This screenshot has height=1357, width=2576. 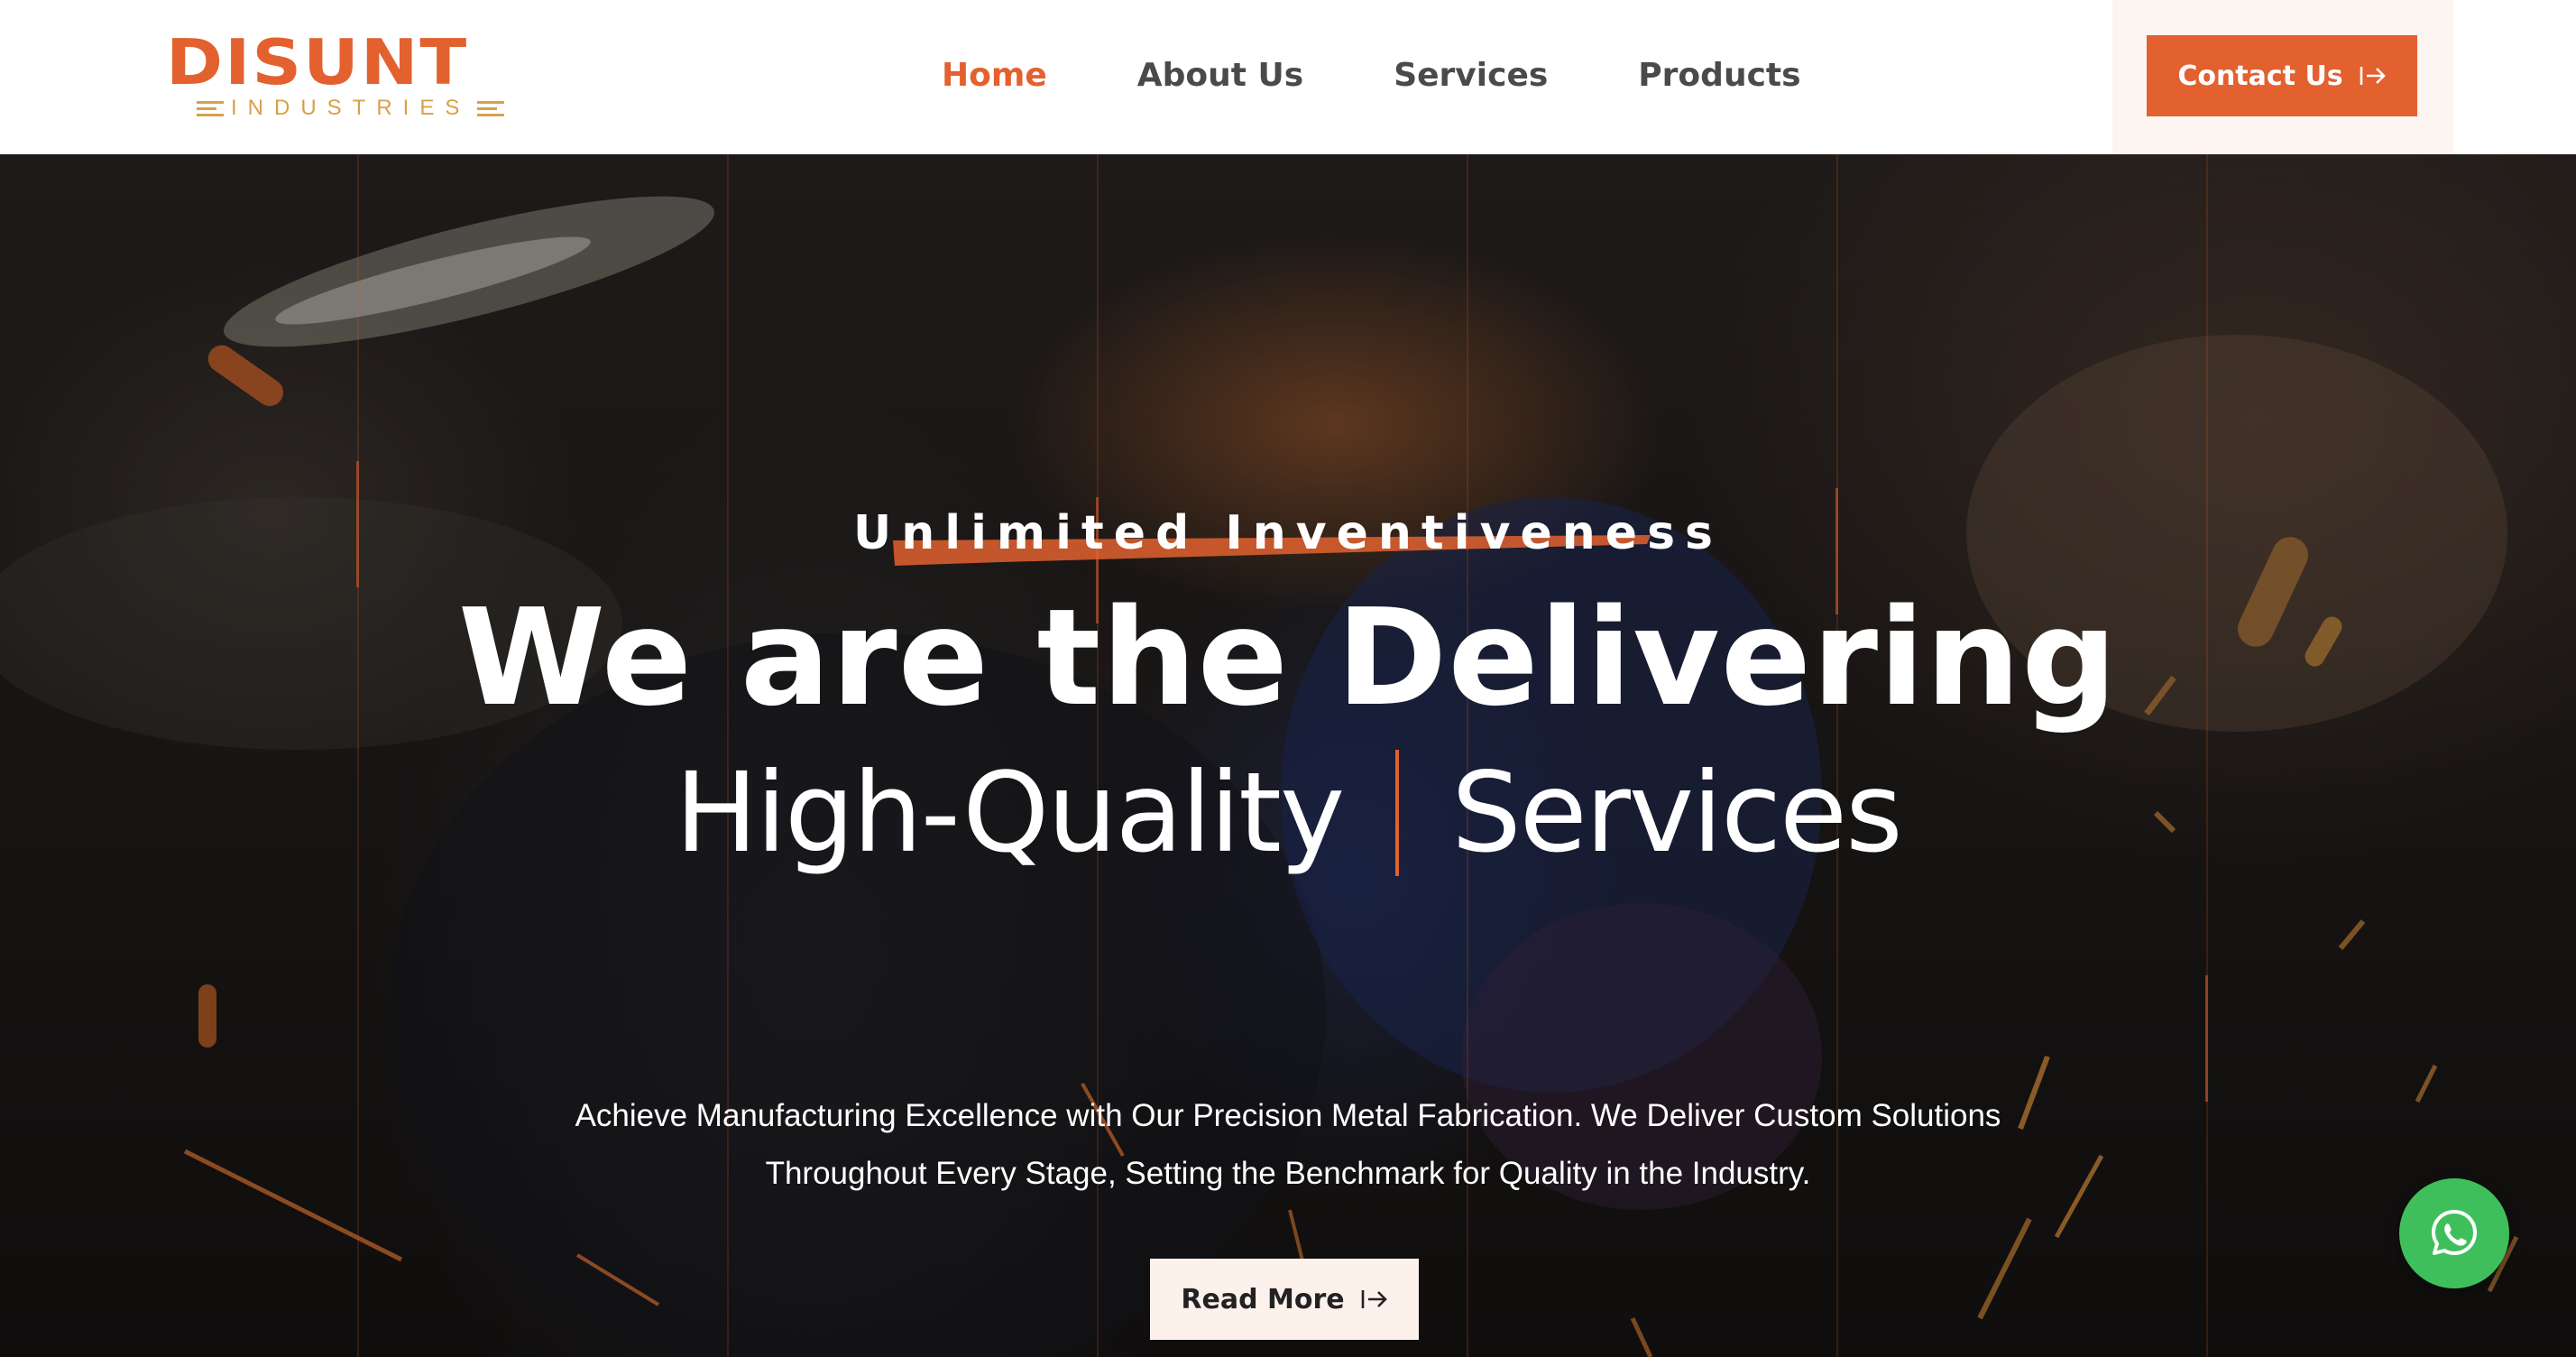 What do you see at coordinates (1263, 1299) in the screenshot?
I see `read-more-label: Read More` at bounding box center [1263, 1299].